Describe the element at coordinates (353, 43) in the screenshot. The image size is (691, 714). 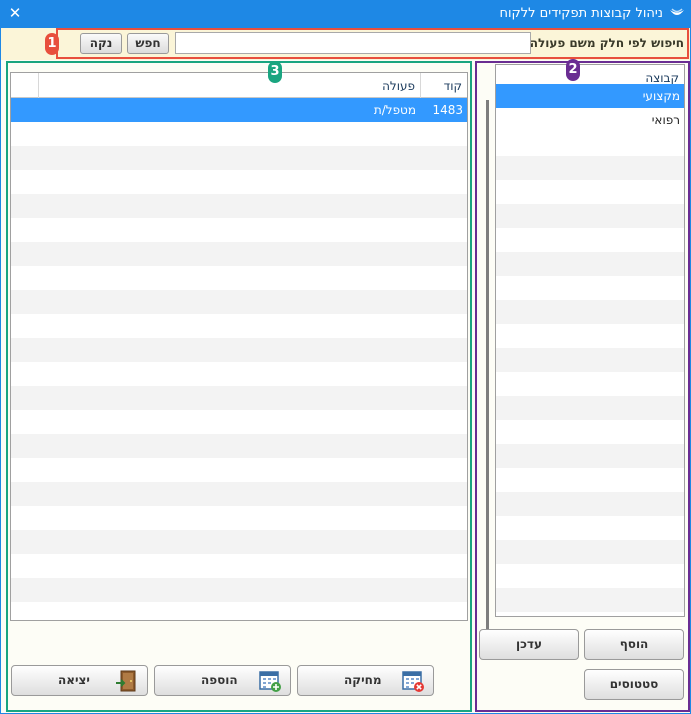
I see `search-input` at that location.